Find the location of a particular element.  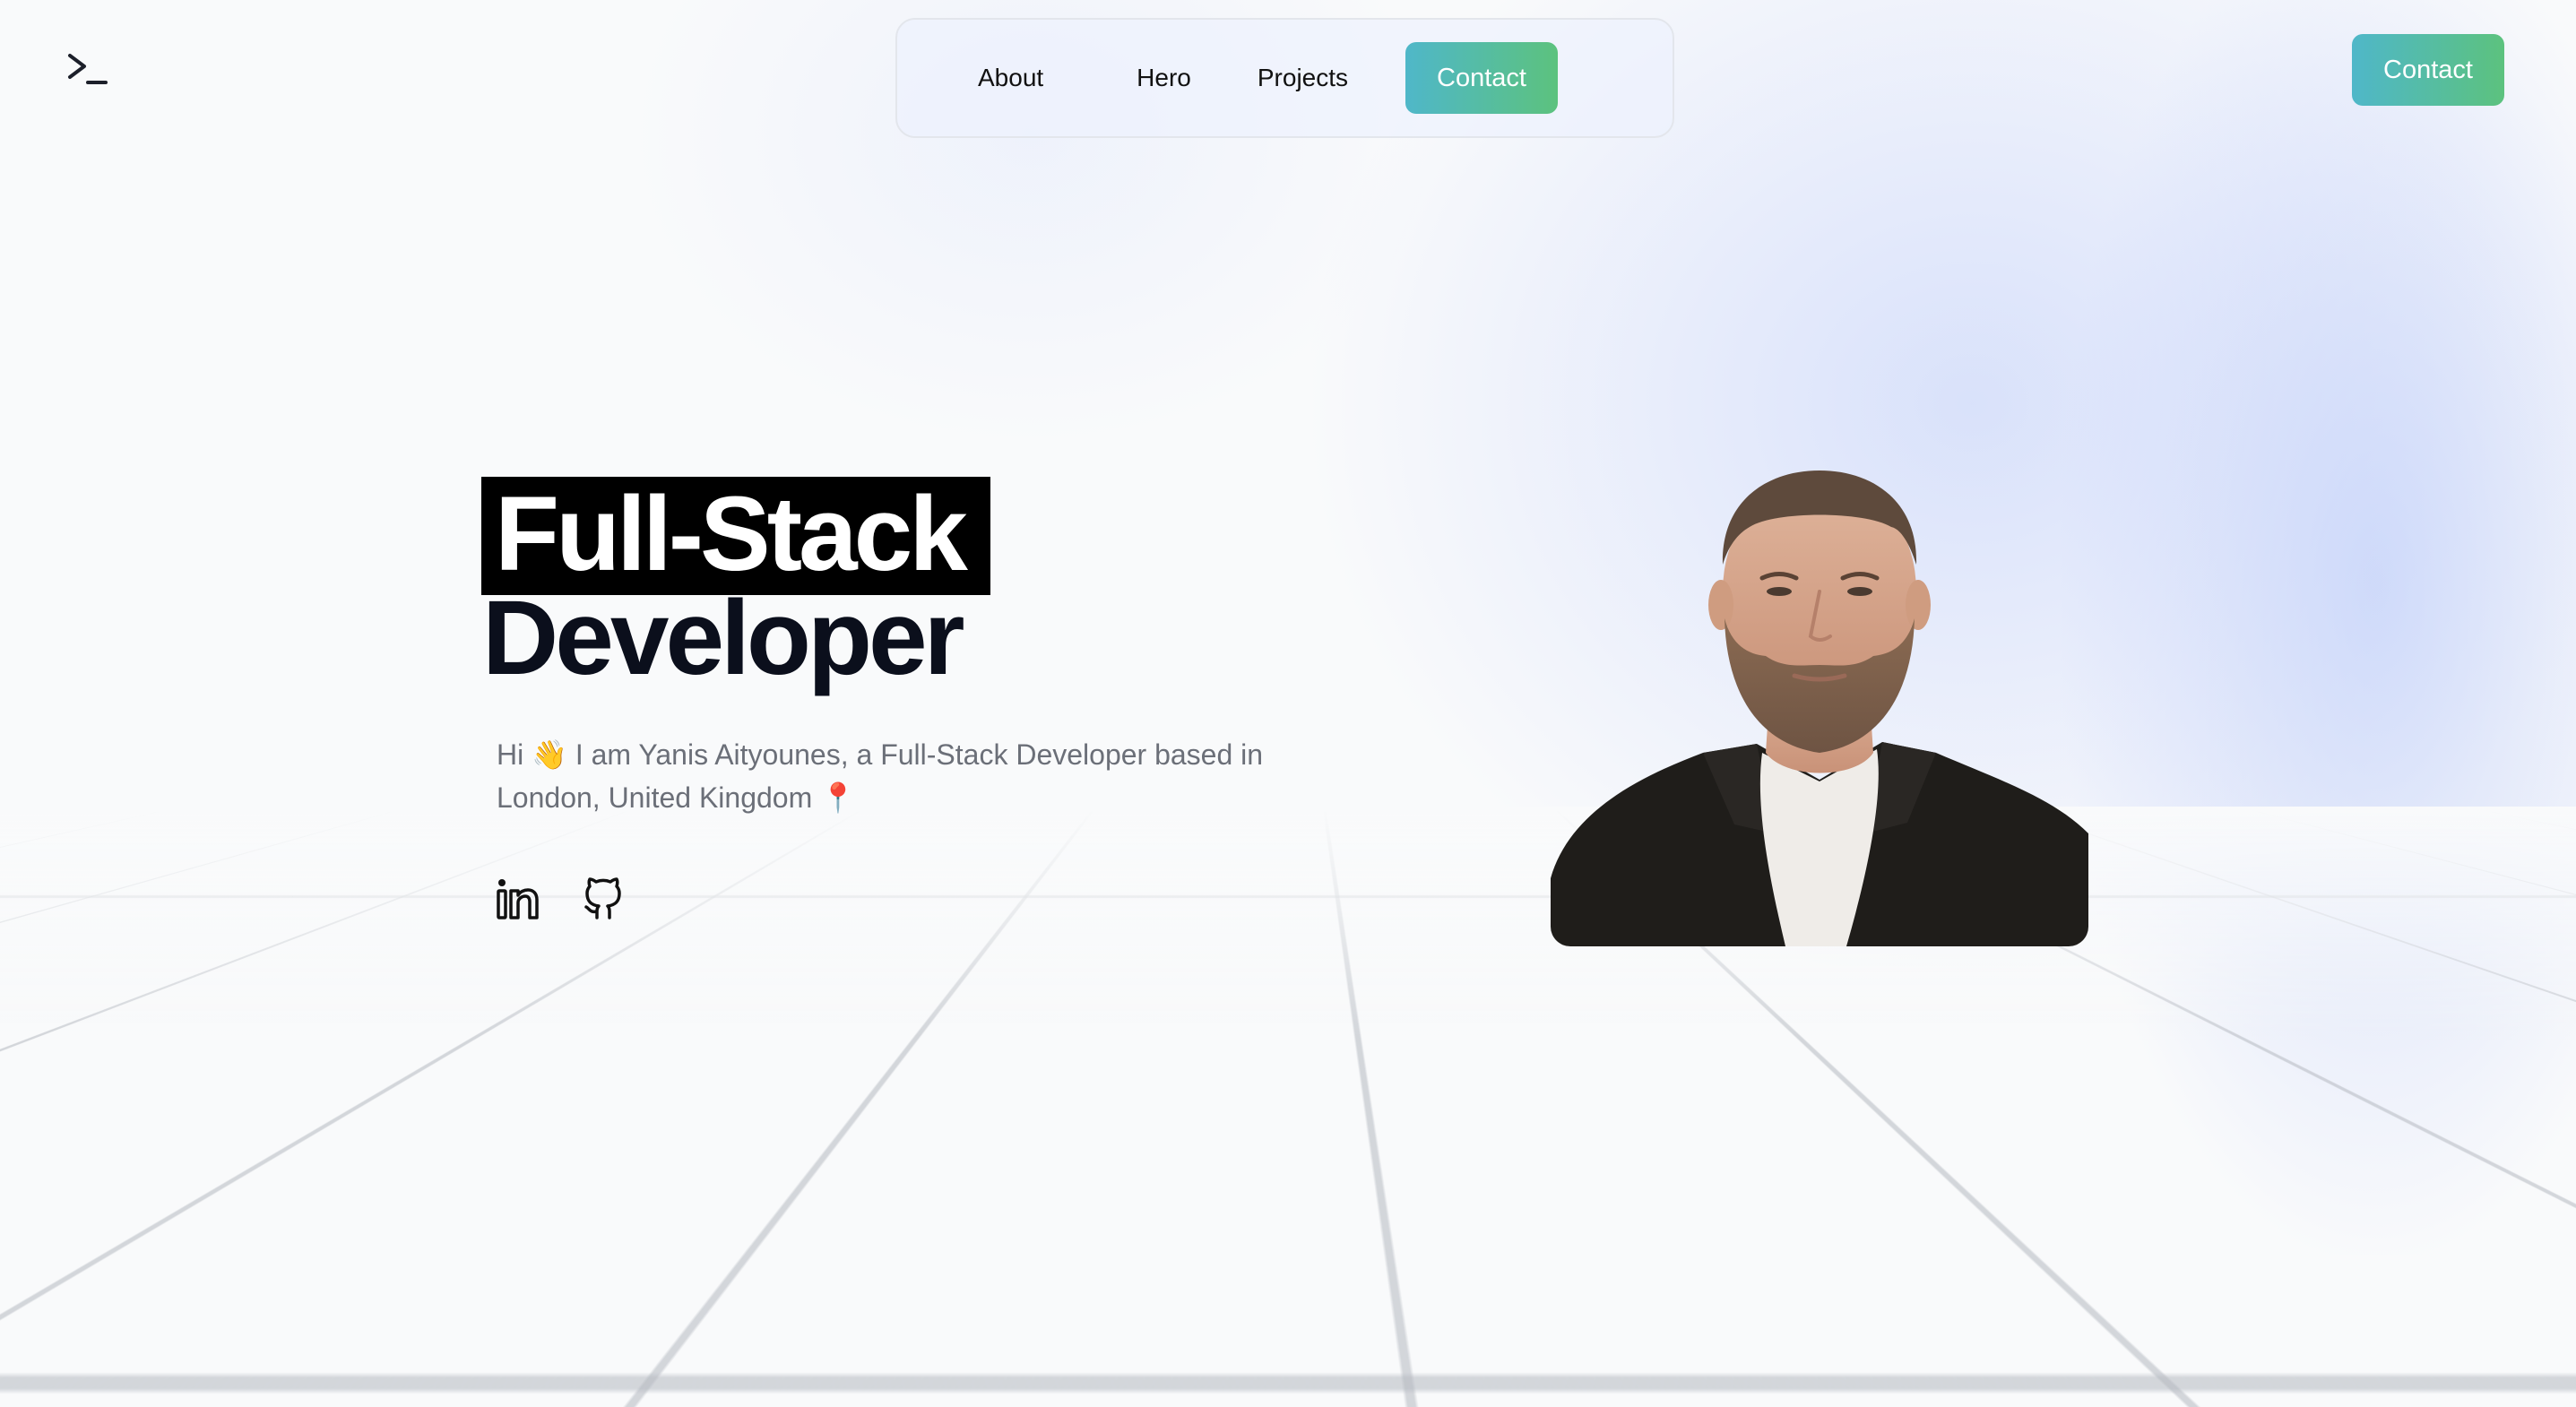

profile-photo is located at coordinates (1819, 708).